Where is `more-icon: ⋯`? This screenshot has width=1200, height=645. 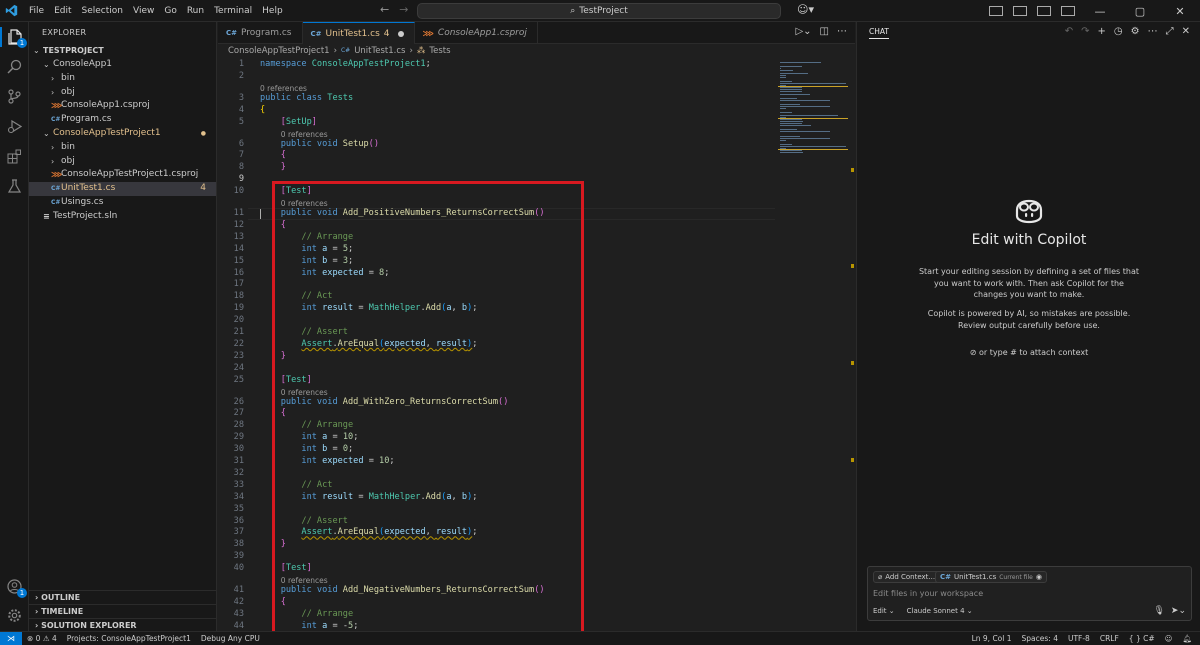 more-icon: ⋯ is located at coordinates (1153, 31).